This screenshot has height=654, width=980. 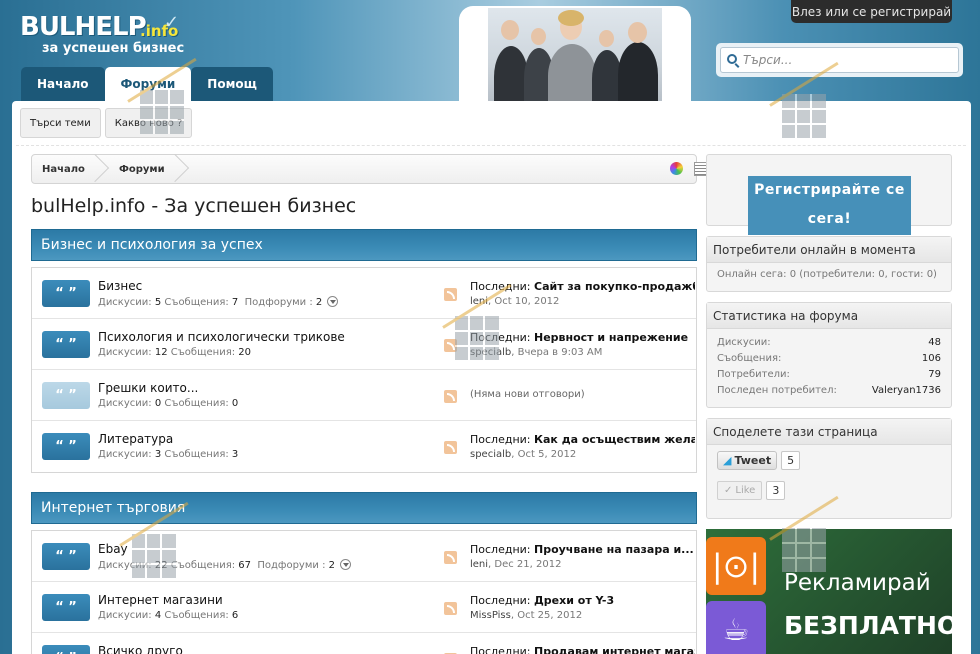 What do you see at coordinates (515, 301) in the screenshot?
I see `last-post-meta: leni, Oct 10, 2012` at bounding box center [515, 301].